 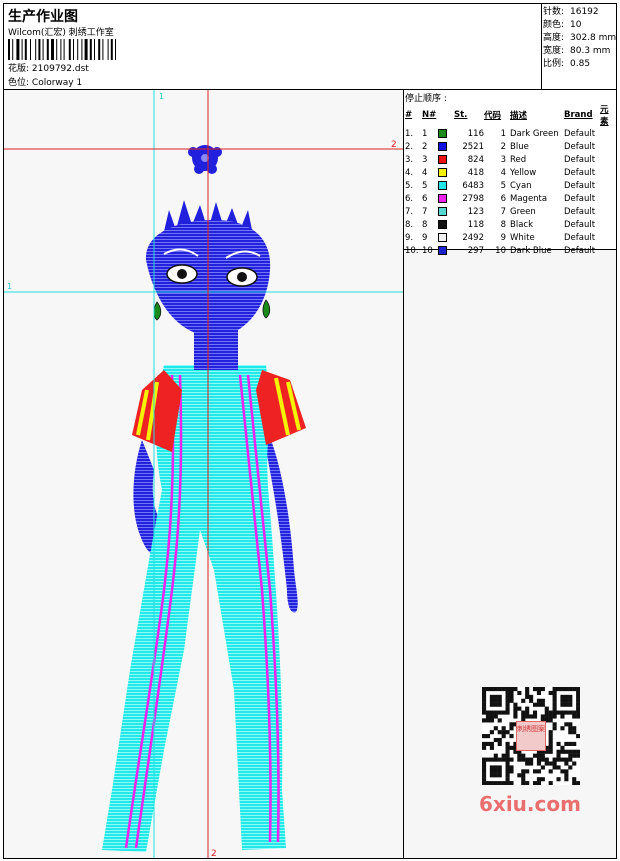 I want to click on table-row: 7. 7 123 7 Green Default, so click(x=510, y=211).